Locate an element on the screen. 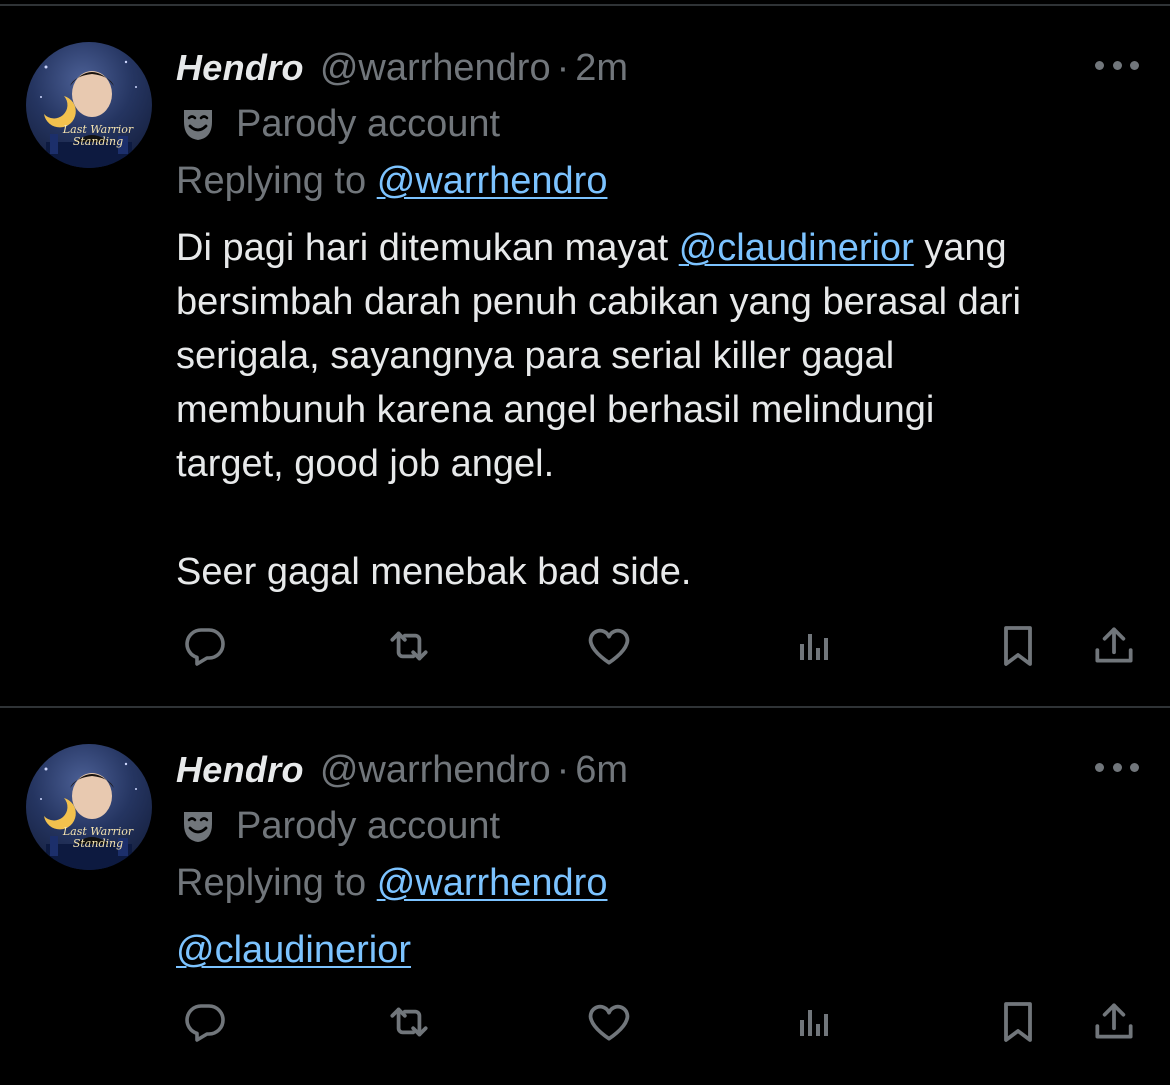  tweet-text-part: yang is located at coordinates (965, 248).